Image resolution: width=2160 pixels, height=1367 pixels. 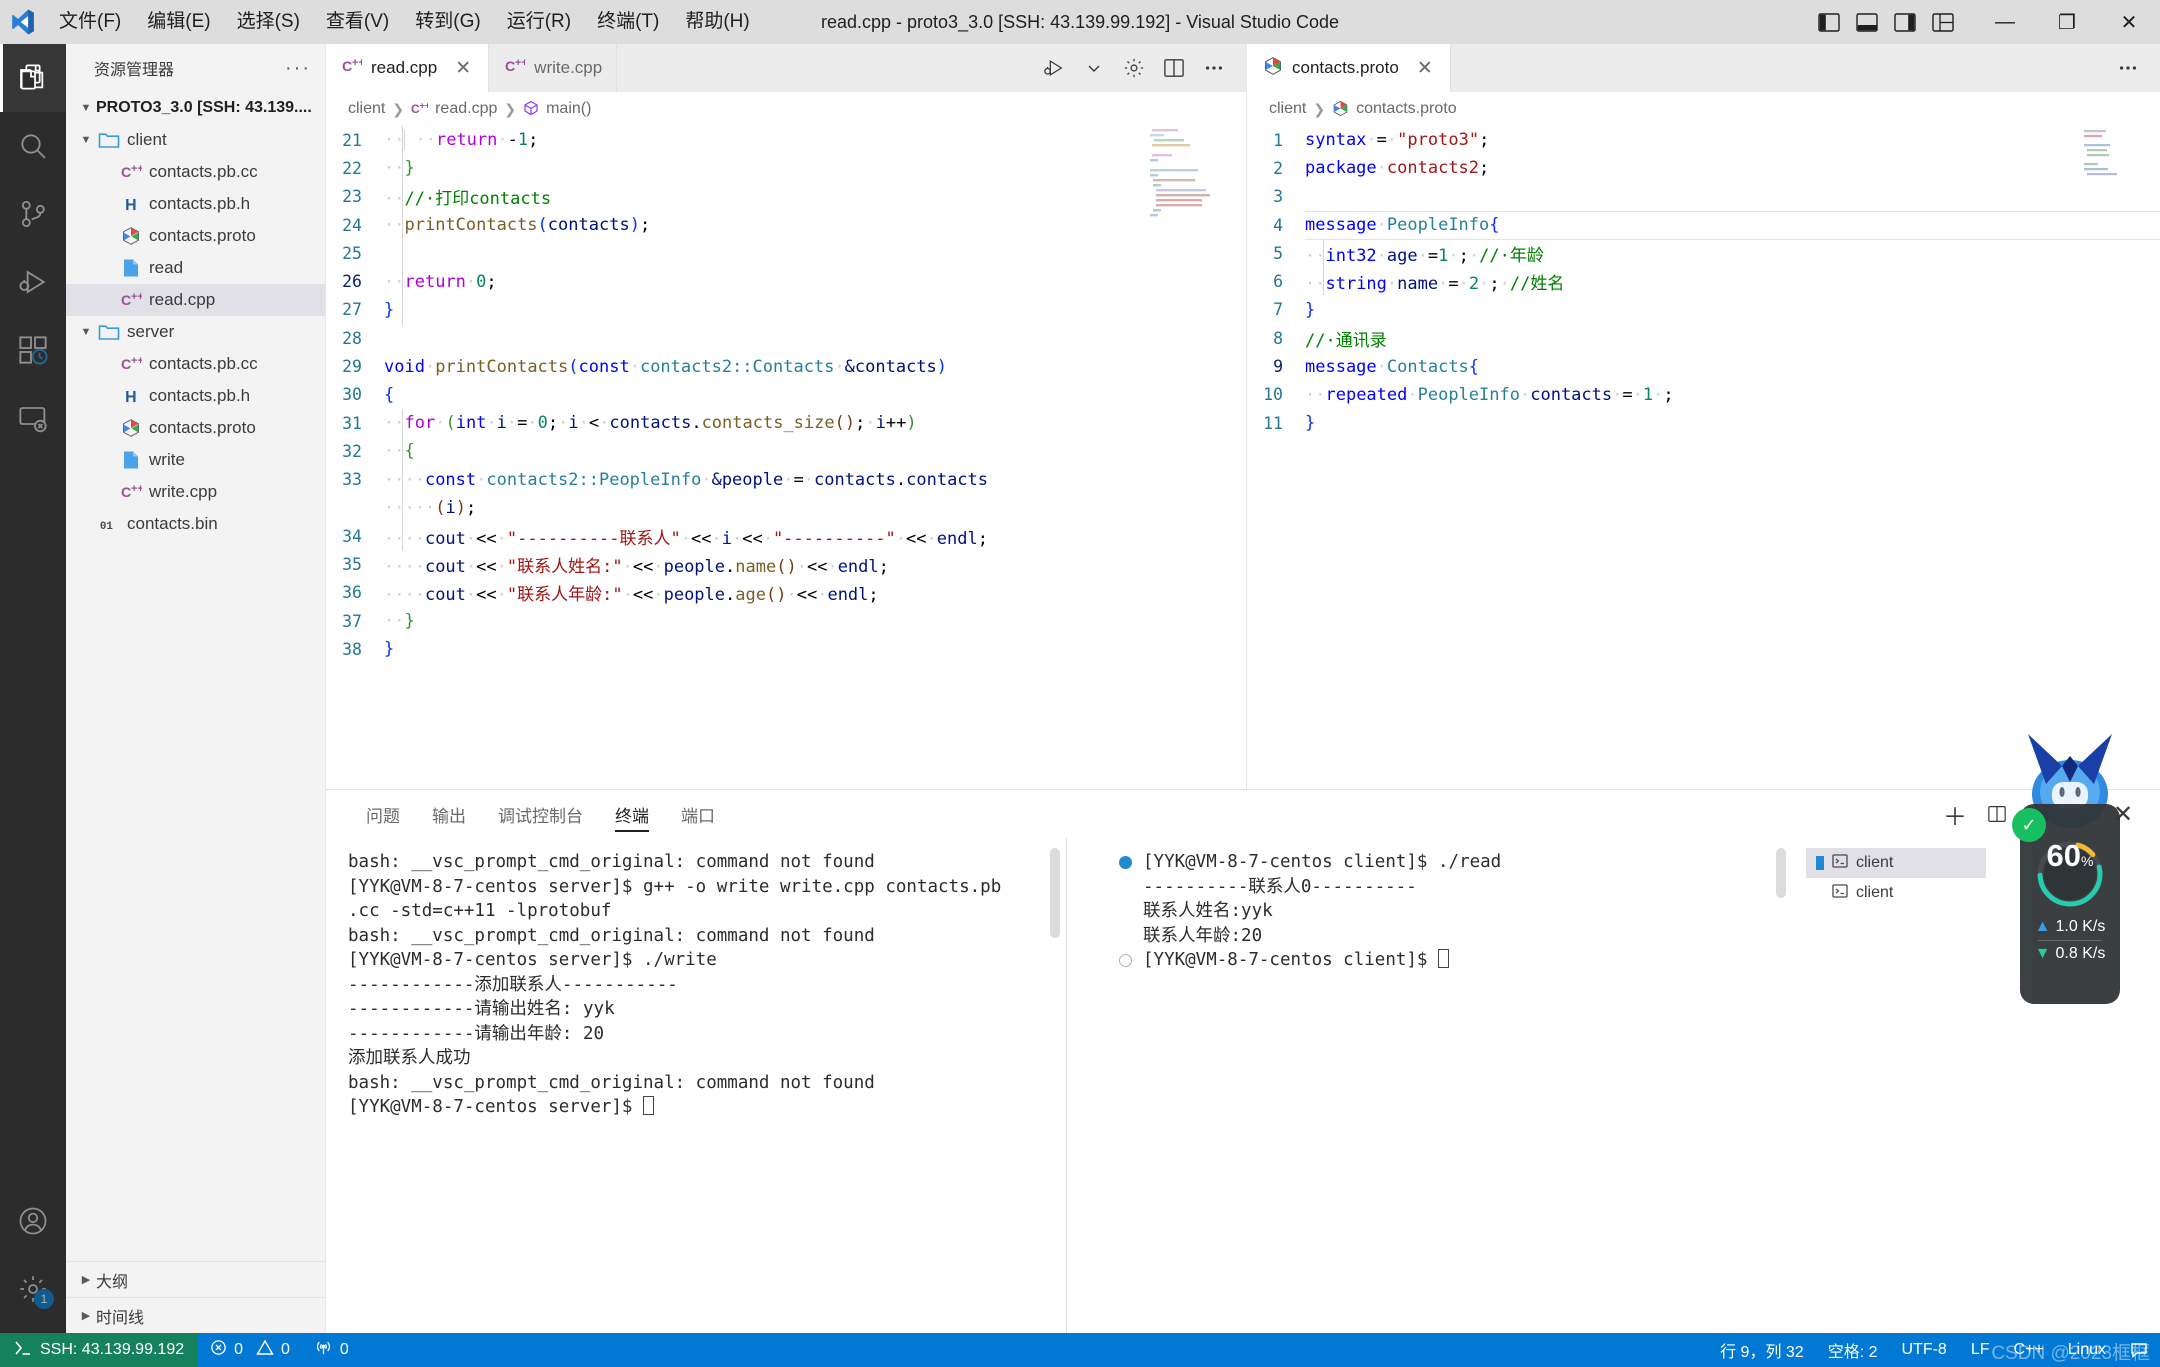 I want to click on breadcrumb-file: contacts.proto, so click(x=1406, y=109).